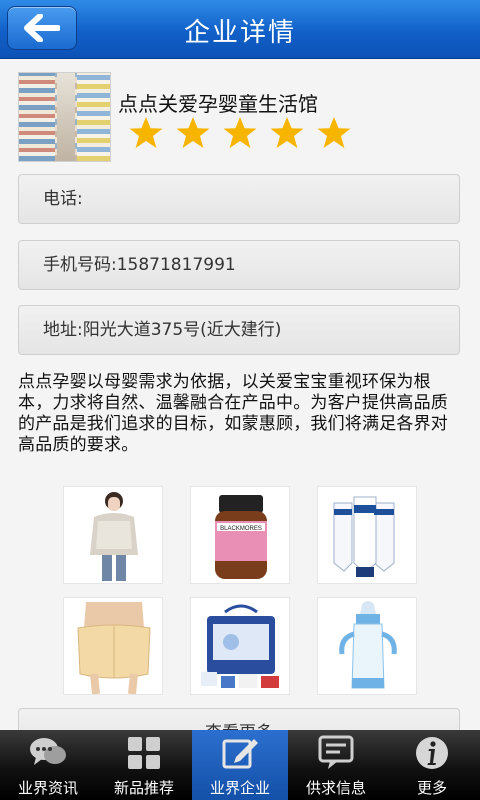 This screenshot has height=800, width=480. I want to click on tab-new-products: 新品推荐, so click(144, 765).